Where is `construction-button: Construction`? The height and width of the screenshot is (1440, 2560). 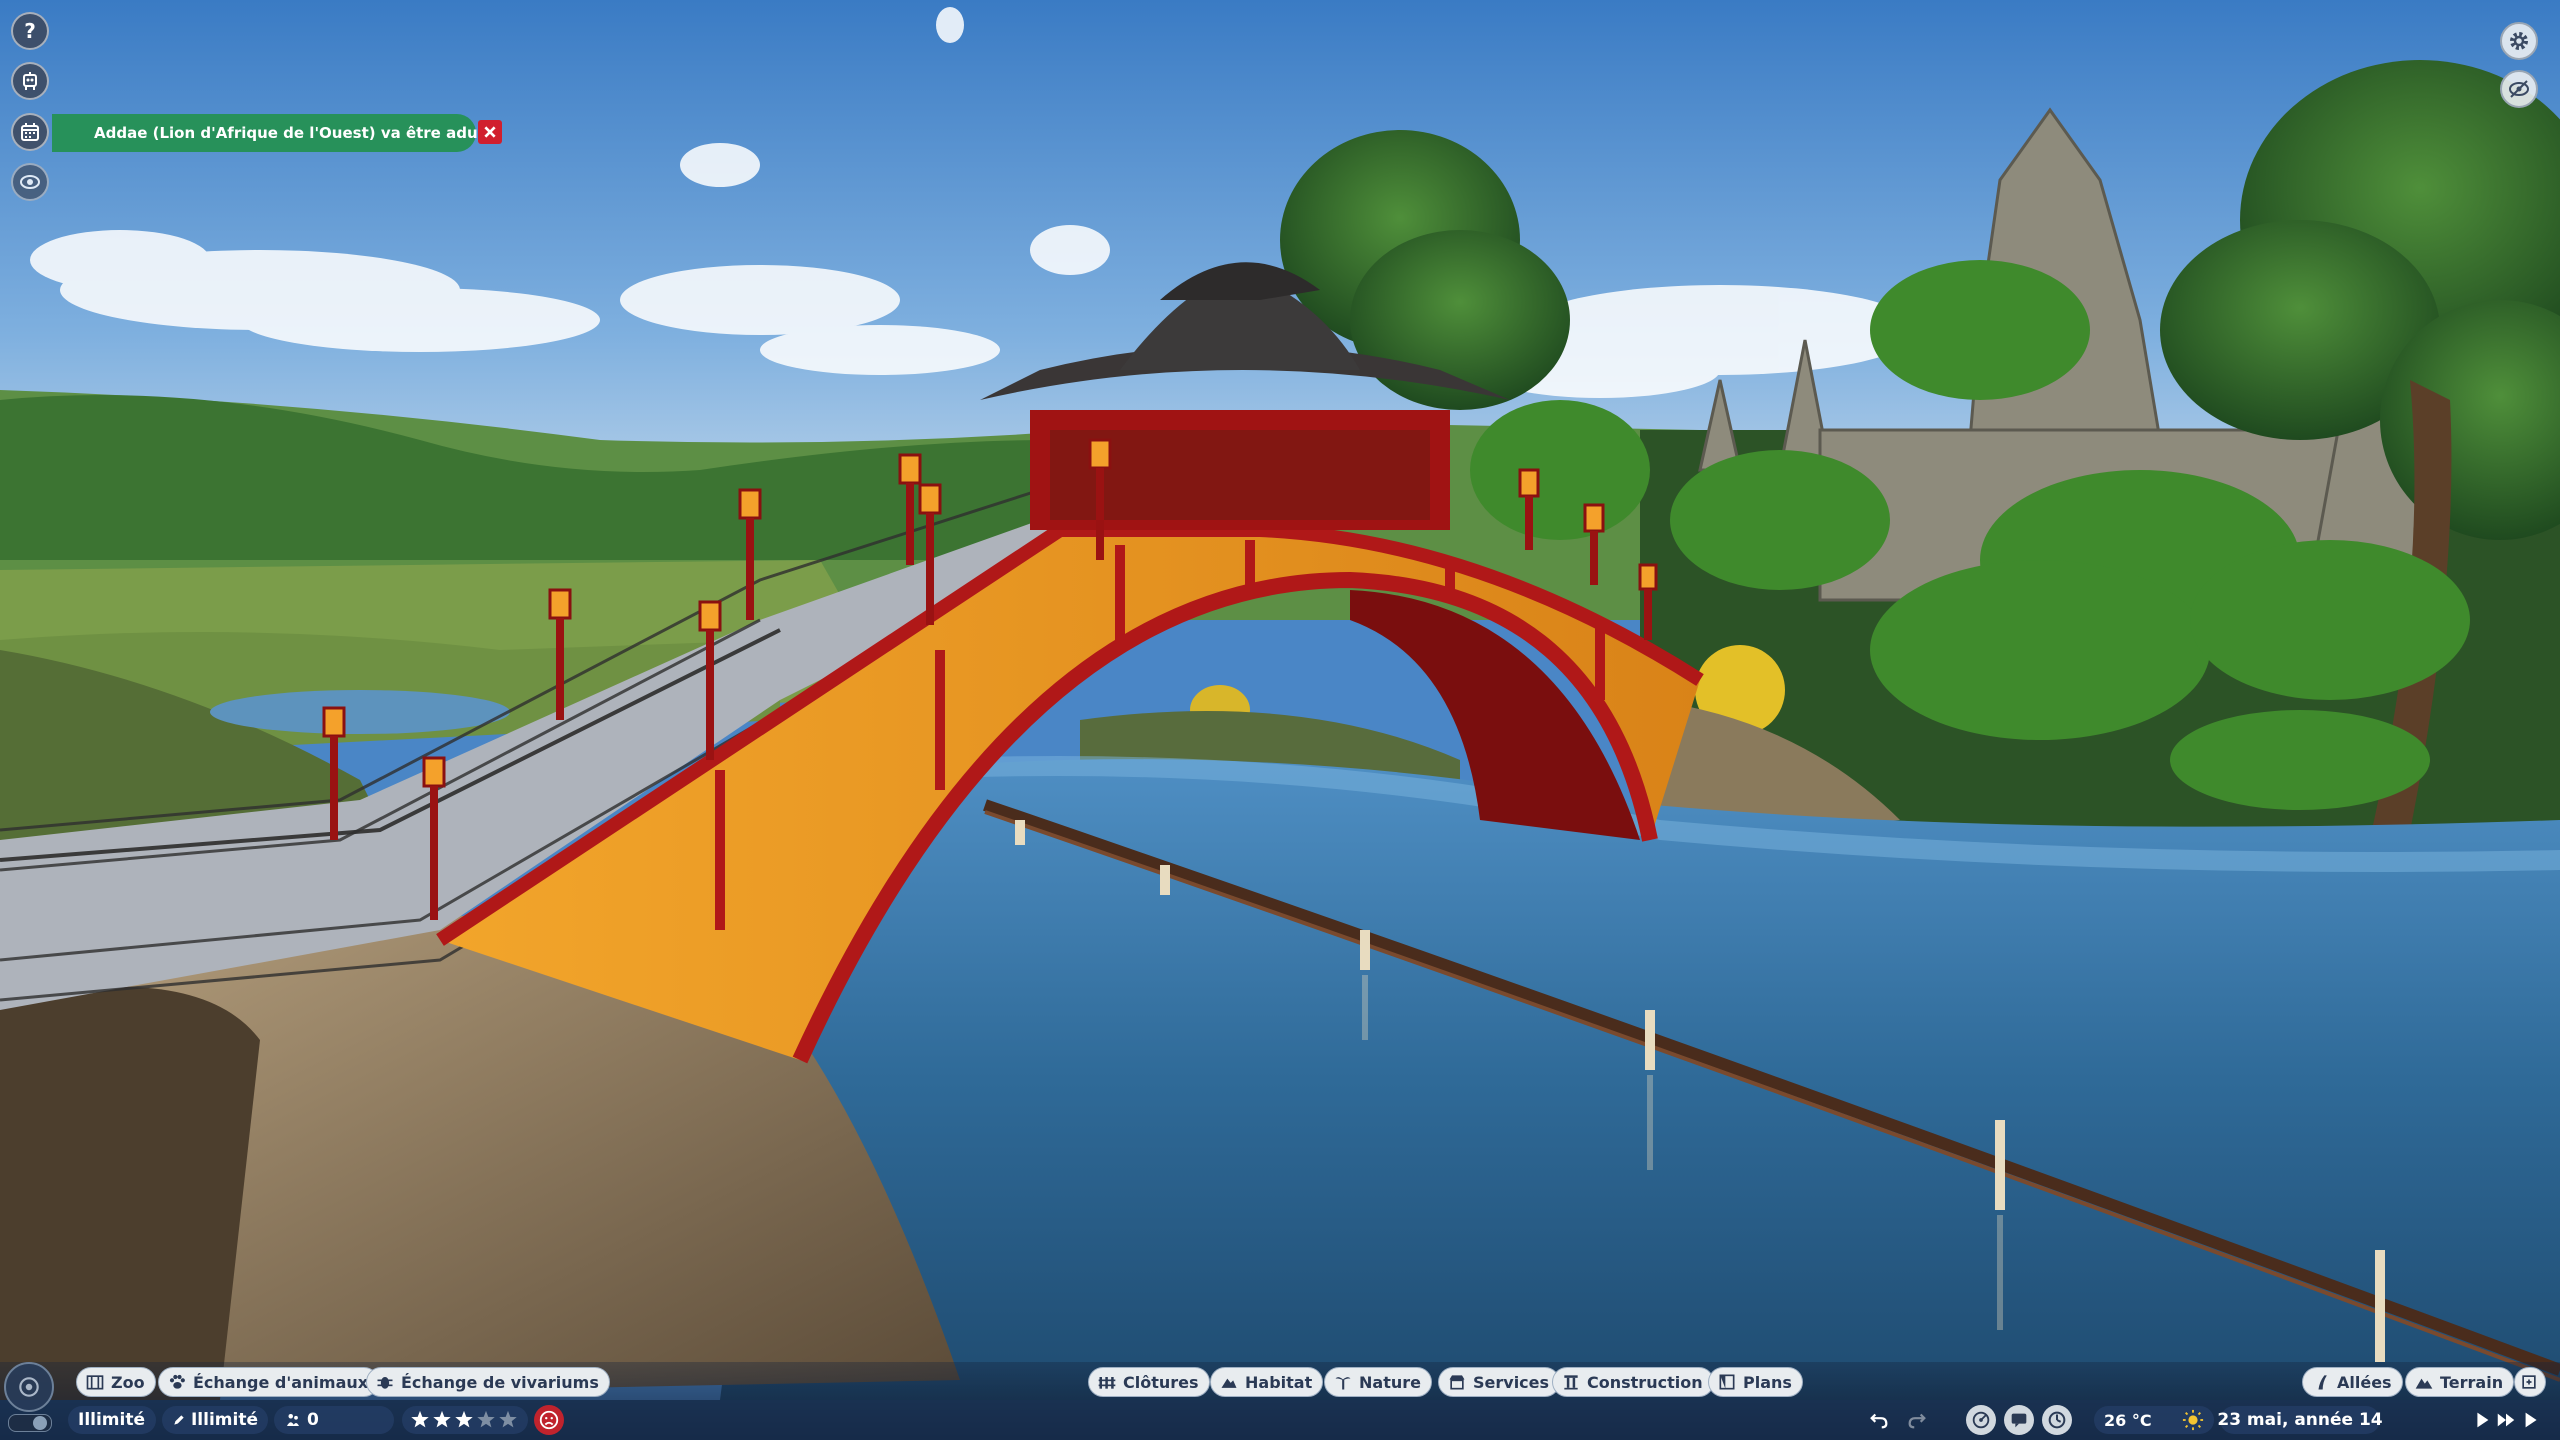
construction-button: Construction is located at coordinates (1633, 1382).